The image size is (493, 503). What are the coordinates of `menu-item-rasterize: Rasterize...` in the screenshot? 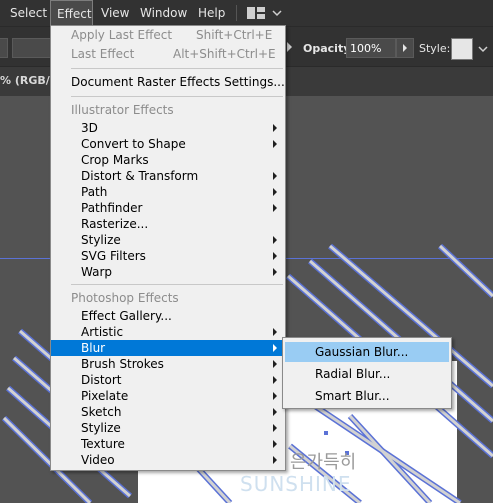 It's located at (168, 224).